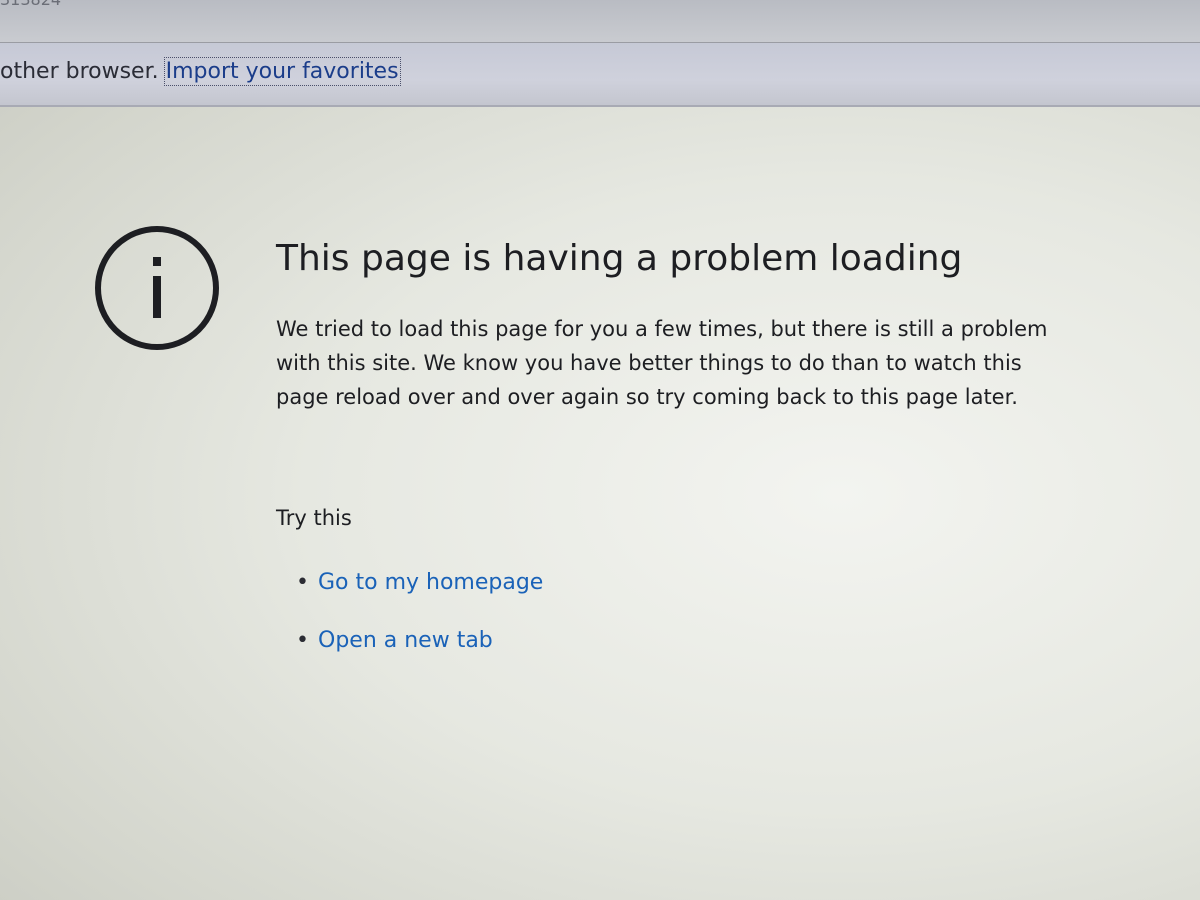 Image resolution: width=1200 pixels, height=900 pixels. Describe the element at coordinates (157, 288) in the screenshot. I see `info-circle-icon` at that location.